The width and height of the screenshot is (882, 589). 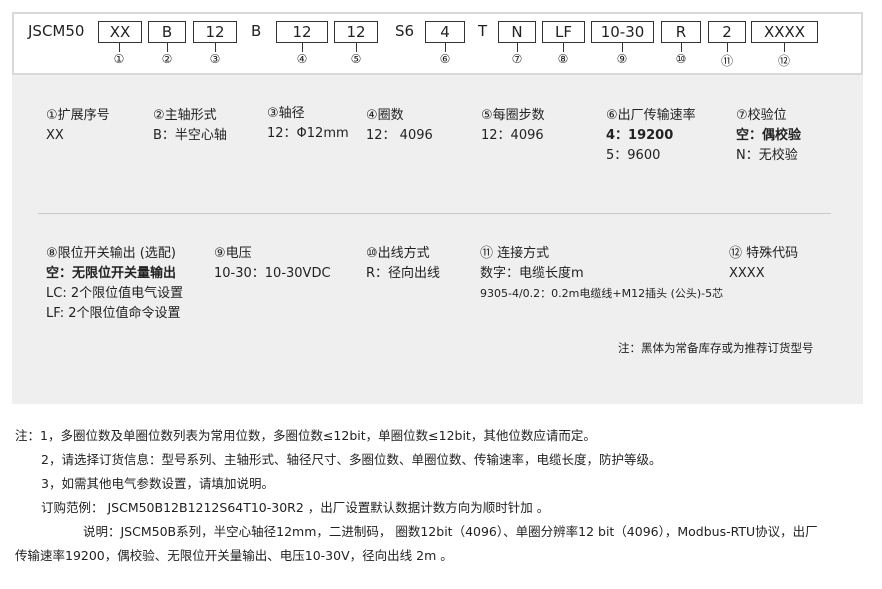 I want to click on code-prefix: JSCM50, so click(x=56, y=31).